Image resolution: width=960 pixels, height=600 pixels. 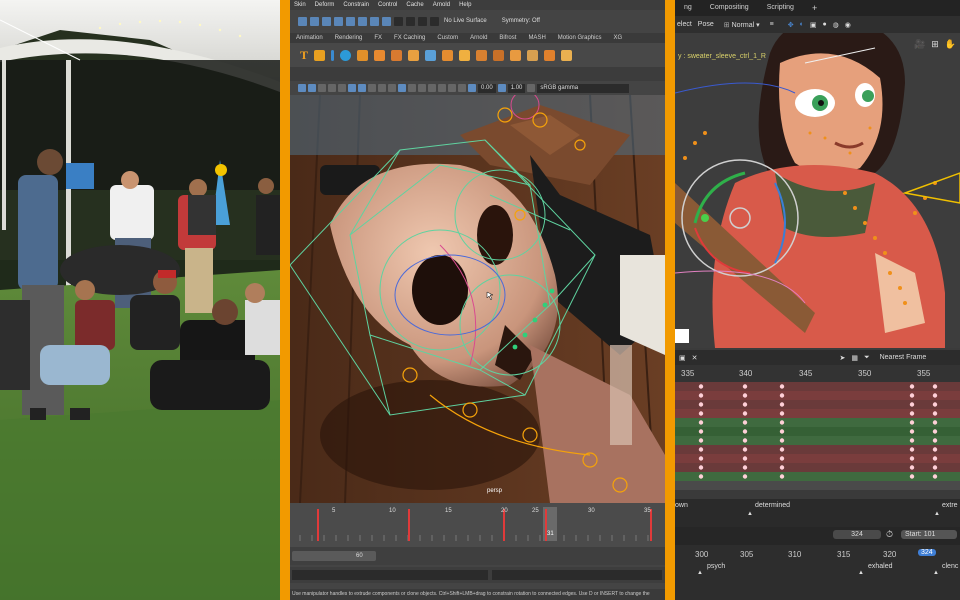 What do you see at coordinates (350, 21) in the screenshot?
I see `snap-surface-icon` at bounding box center [350, 21].